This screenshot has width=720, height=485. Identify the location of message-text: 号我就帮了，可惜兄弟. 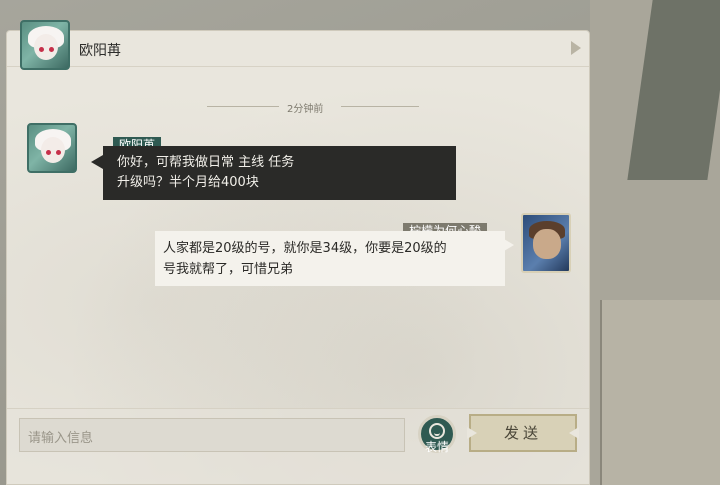
(228, 269).